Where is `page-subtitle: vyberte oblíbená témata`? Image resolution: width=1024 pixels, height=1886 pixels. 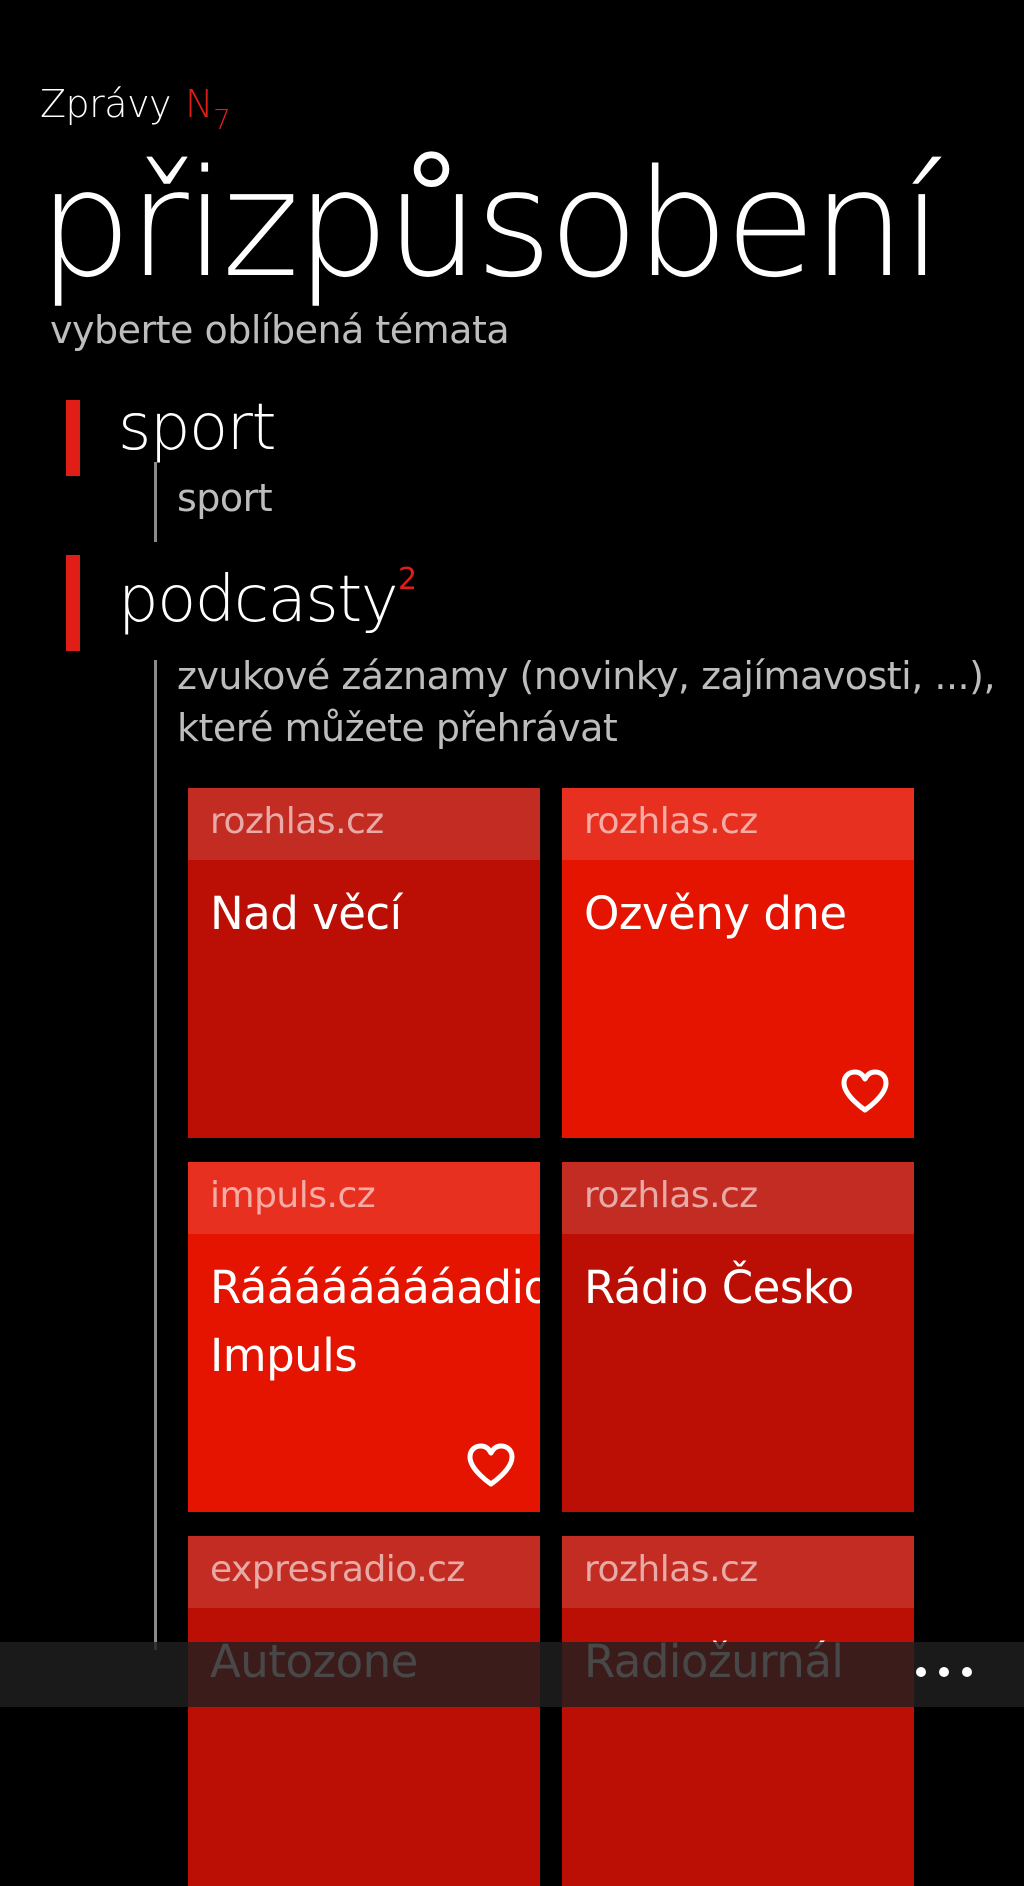
page-subtitle: vyberte oblíbená témata is located at coordinates (280, 330).